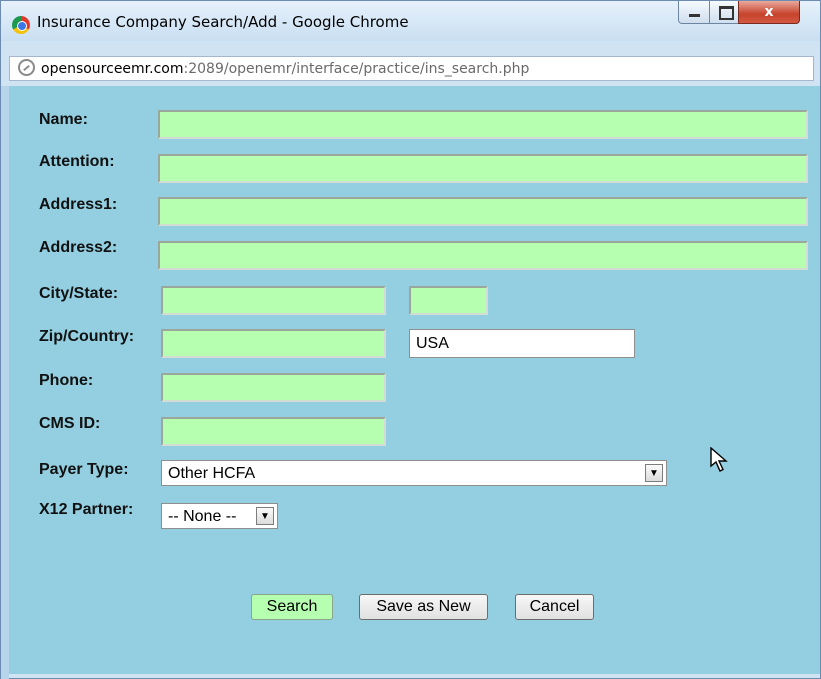  I want to click on address1-label: Address1:, so click(78, 204).